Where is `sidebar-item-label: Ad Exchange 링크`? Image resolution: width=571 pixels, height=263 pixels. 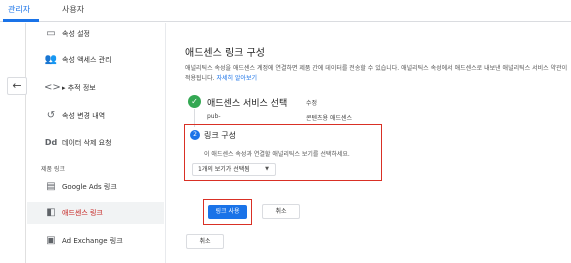
sidebar-item-label: Ad Exchange 링크 is located at coordinates (92, 241).